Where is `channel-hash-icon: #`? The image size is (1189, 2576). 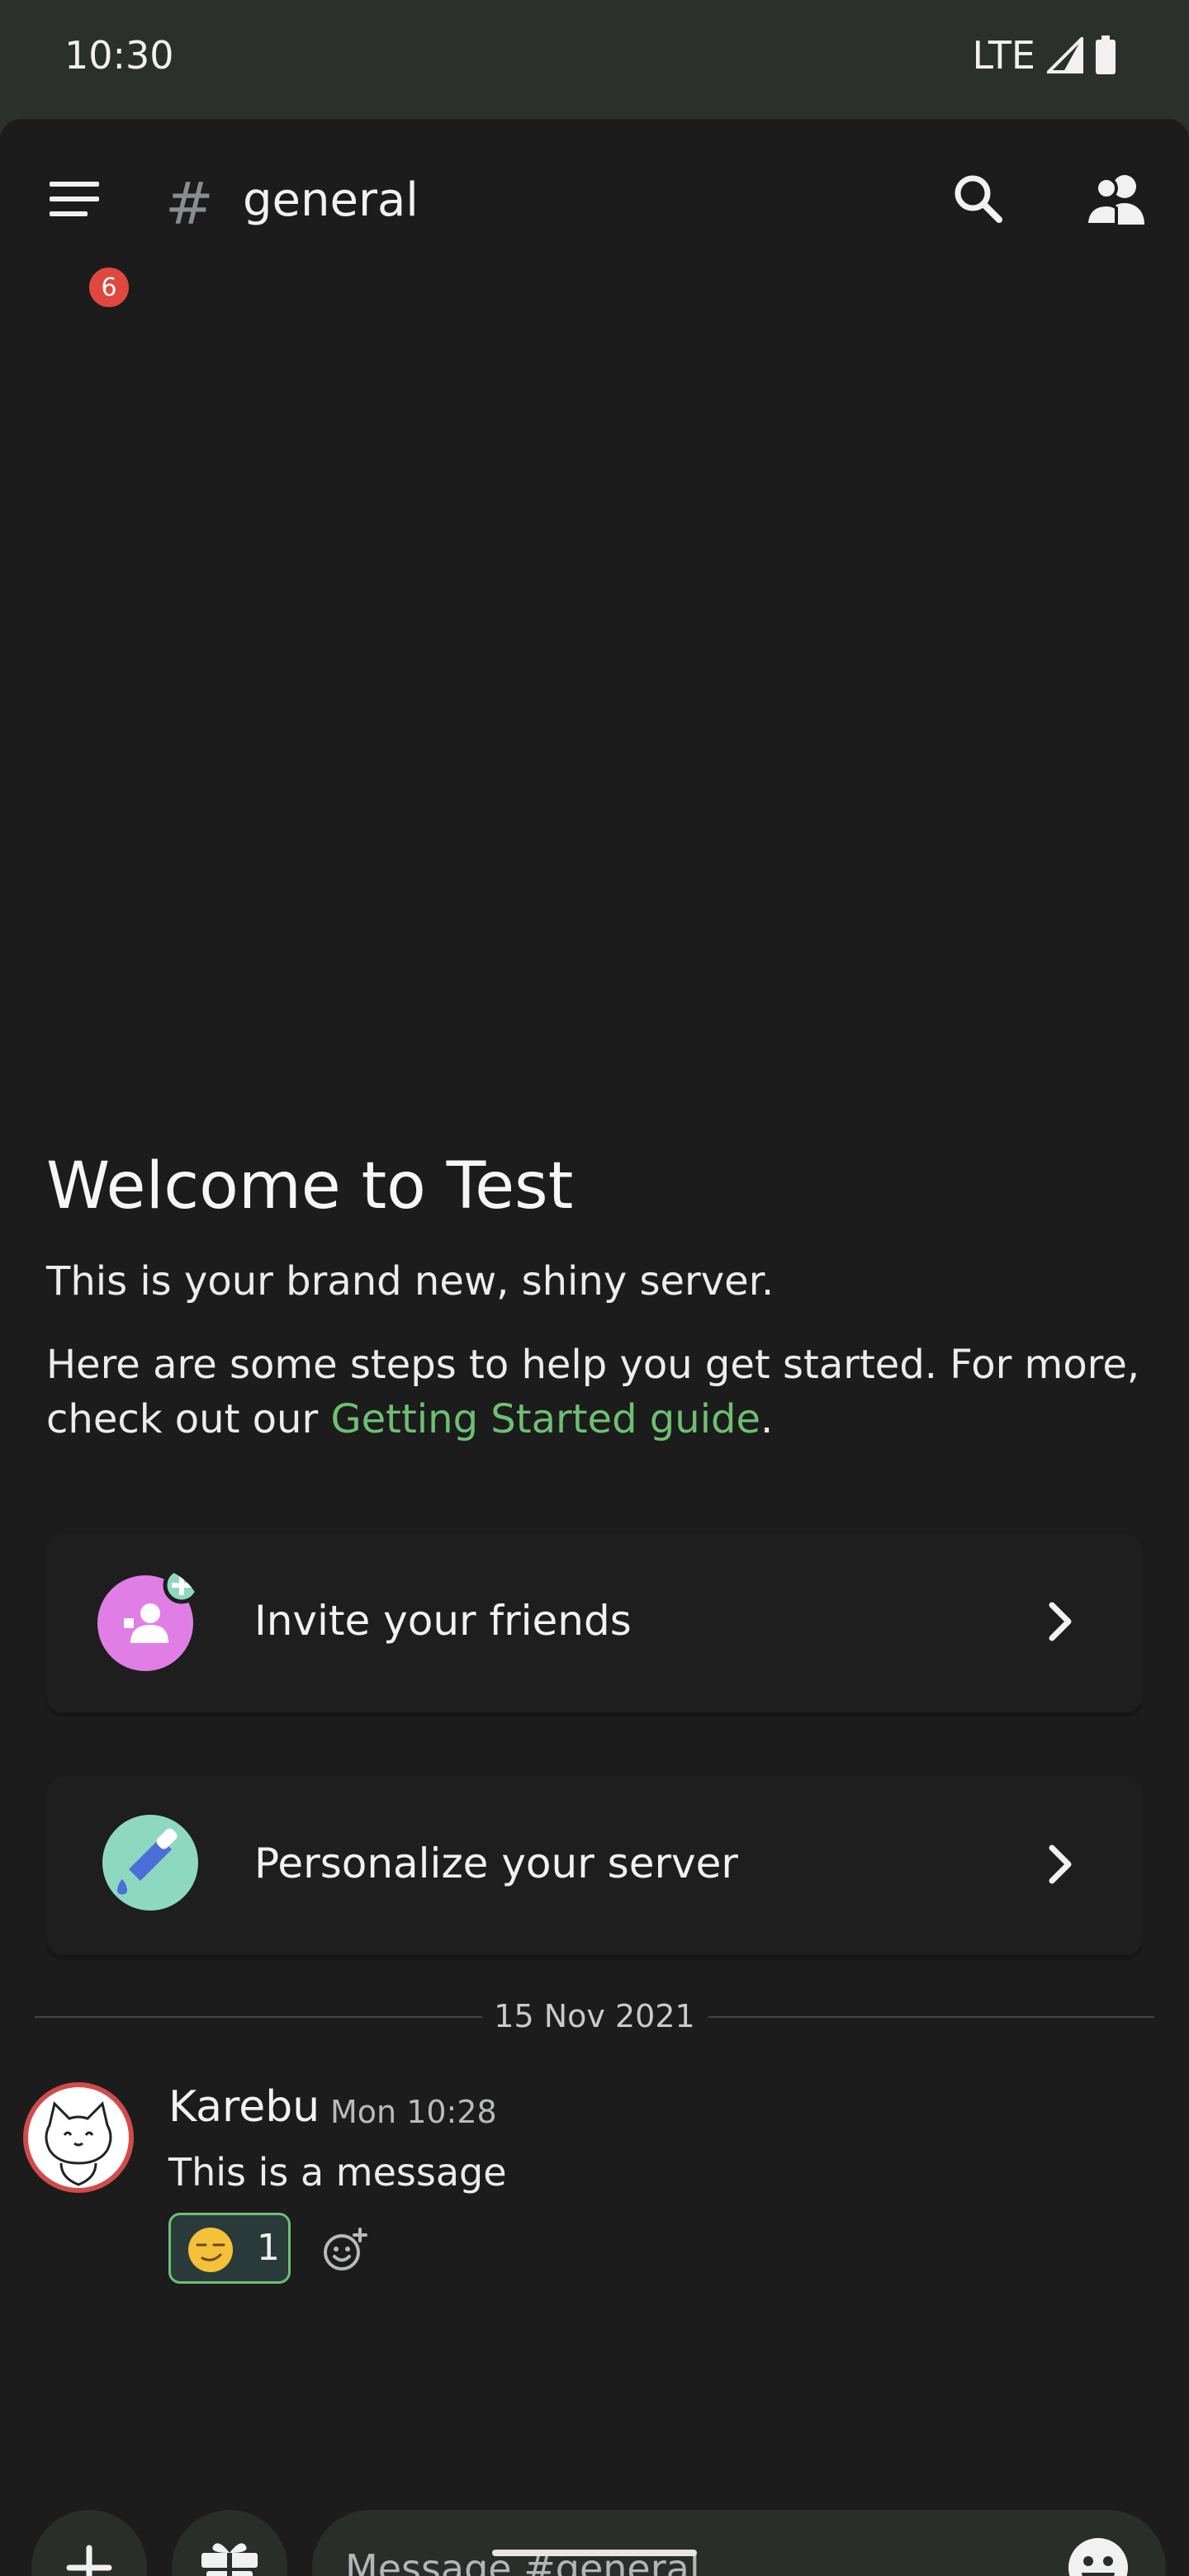 channel-hash-icon: # is located at coordinates (189, 204).